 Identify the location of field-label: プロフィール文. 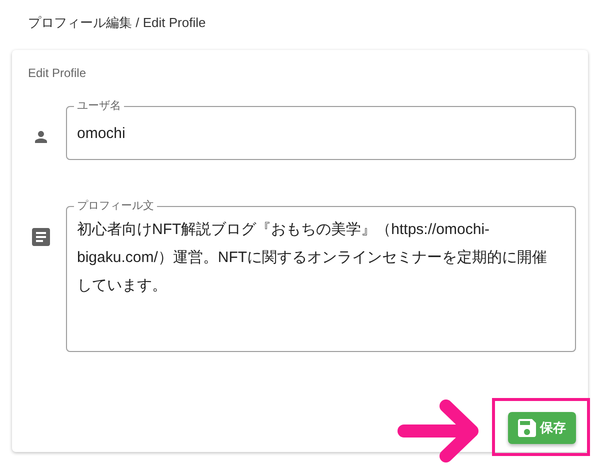
(115, 206).